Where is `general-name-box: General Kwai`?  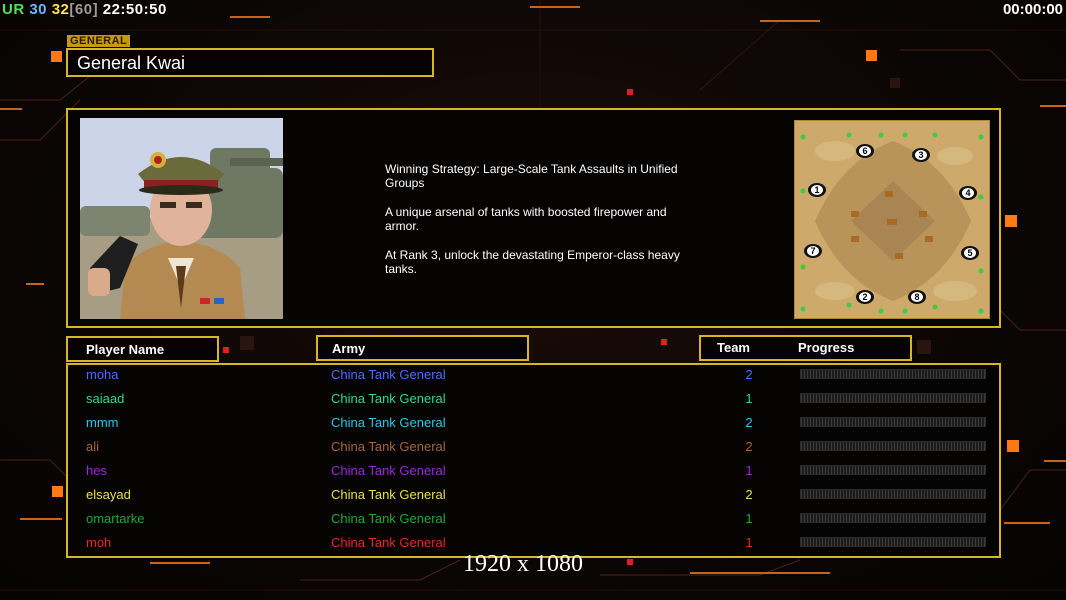
general-name-box: General Kwai is located at coordinates (250, 62).